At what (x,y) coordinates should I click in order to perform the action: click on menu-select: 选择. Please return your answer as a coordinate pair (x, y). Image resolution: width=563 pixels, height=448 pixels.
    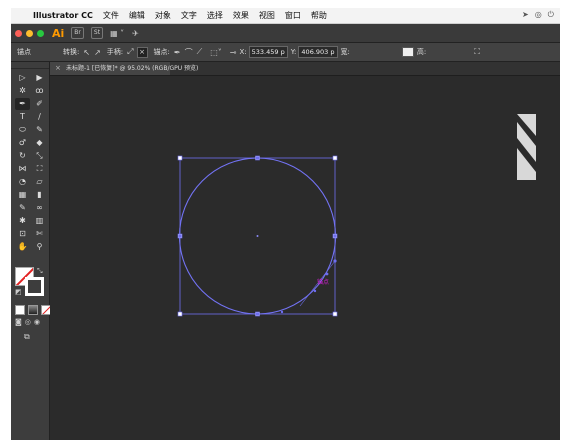
    Looking at the image, I should click on (215, 15).